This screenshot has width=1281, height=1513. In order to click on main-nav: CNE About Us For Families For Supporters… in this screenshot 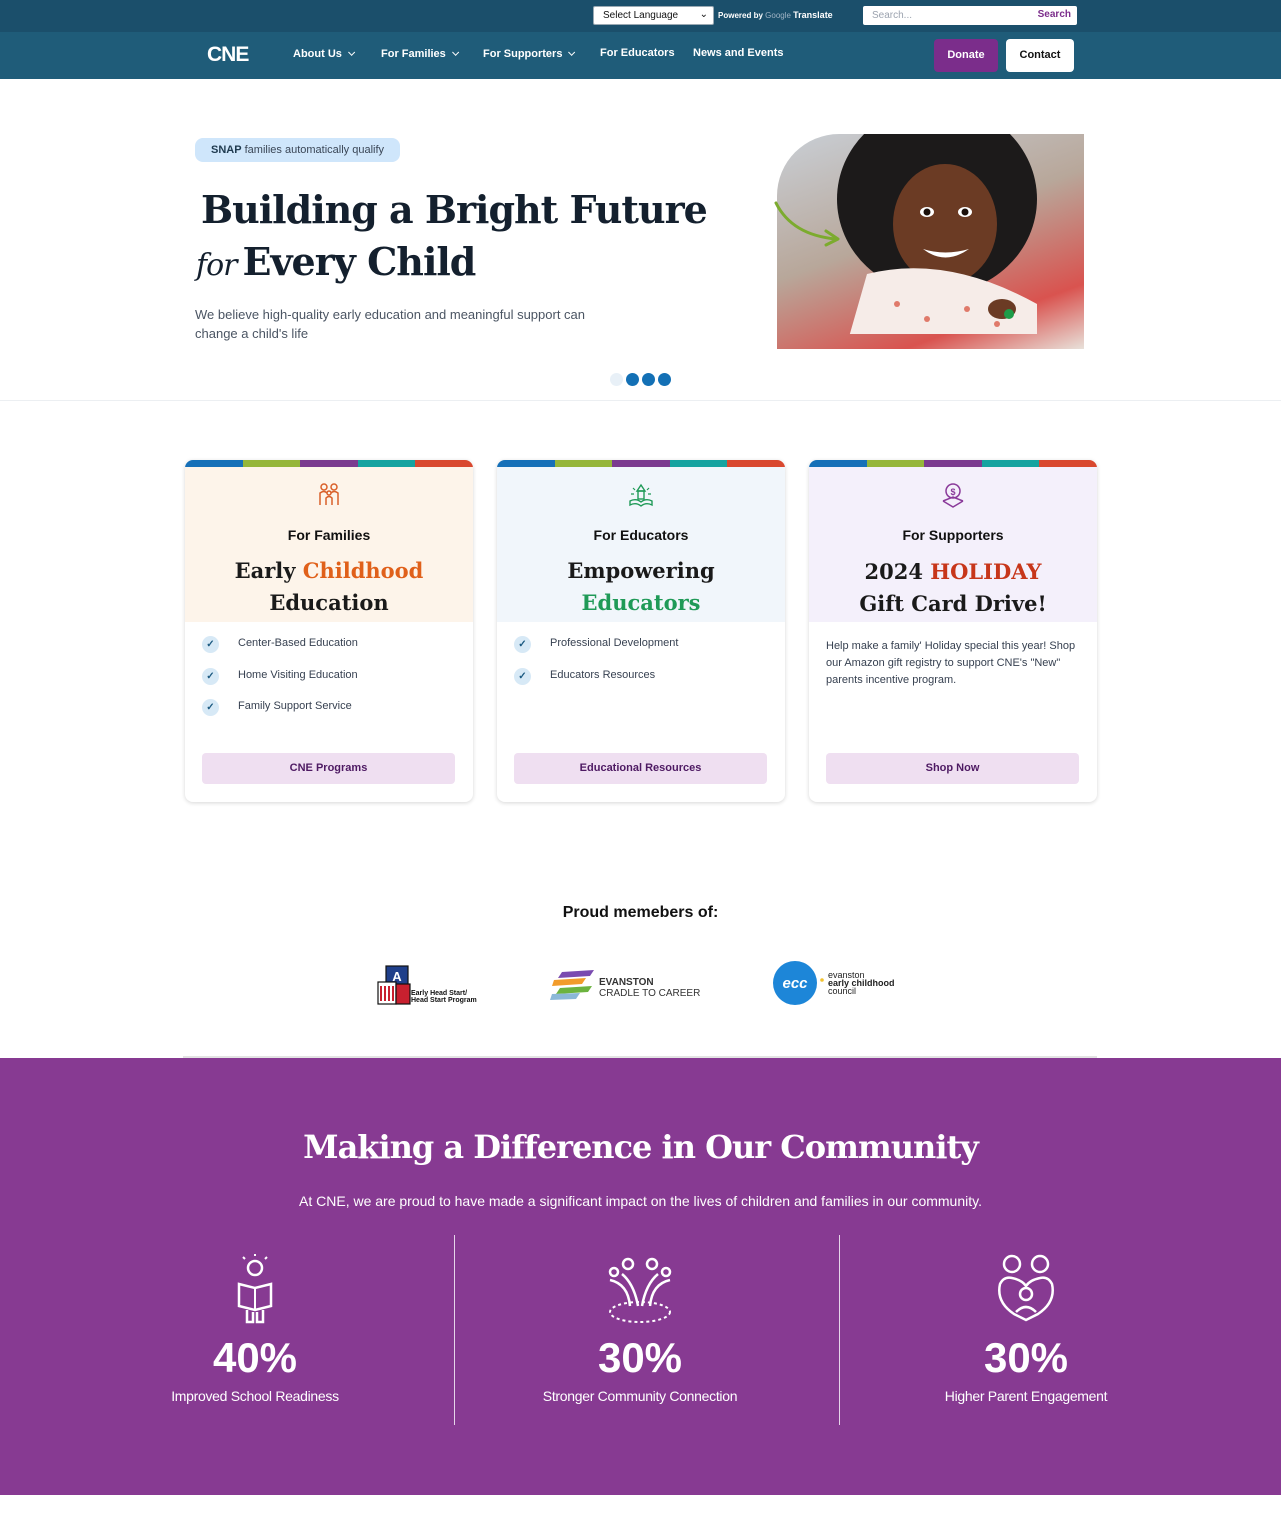, I will do `click(640, 55)`.